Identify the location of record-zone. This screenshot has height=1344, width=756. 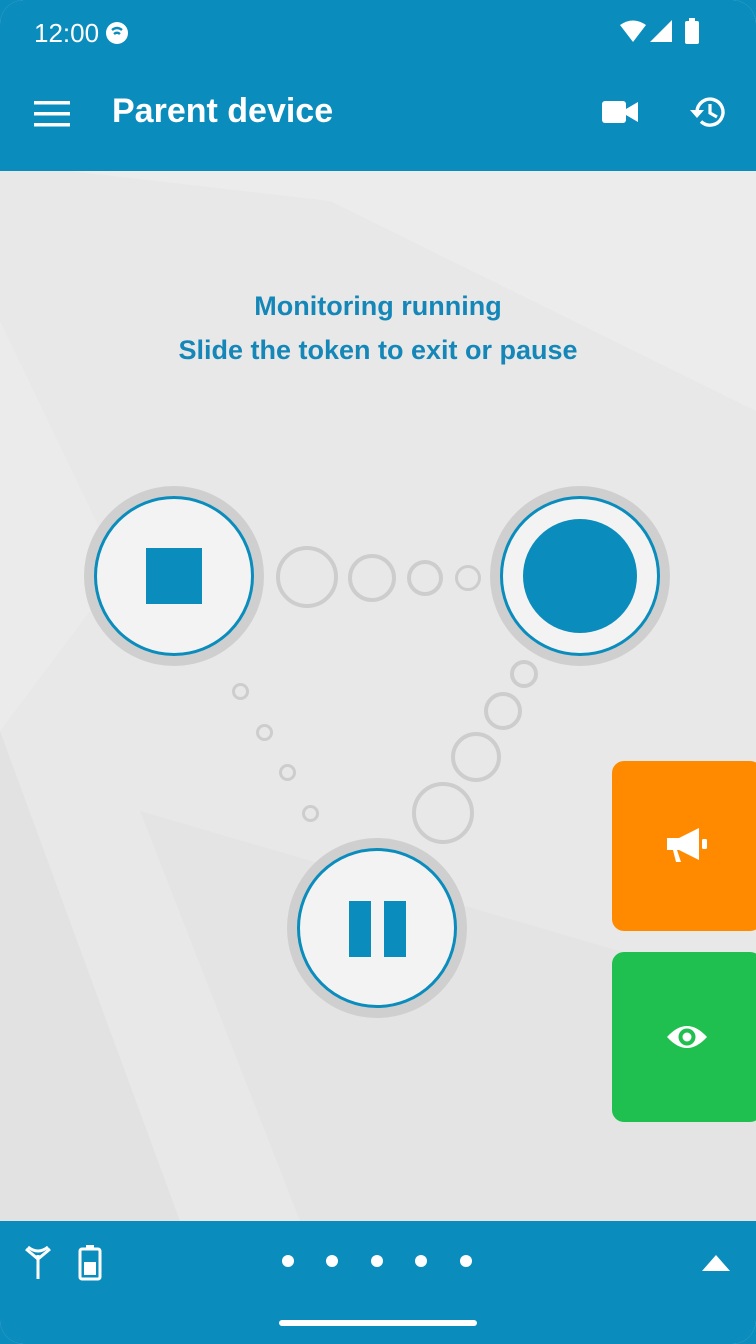
(580, 576).